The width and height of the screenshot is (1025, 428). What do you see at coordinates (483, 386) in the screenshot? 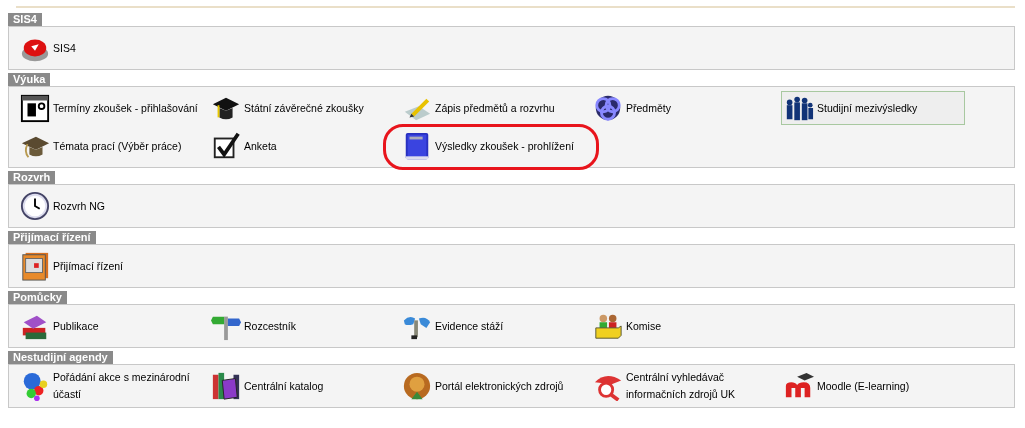
I see `menu-link: Portál elektronických zdrojů` at bounding box center [483, 386].